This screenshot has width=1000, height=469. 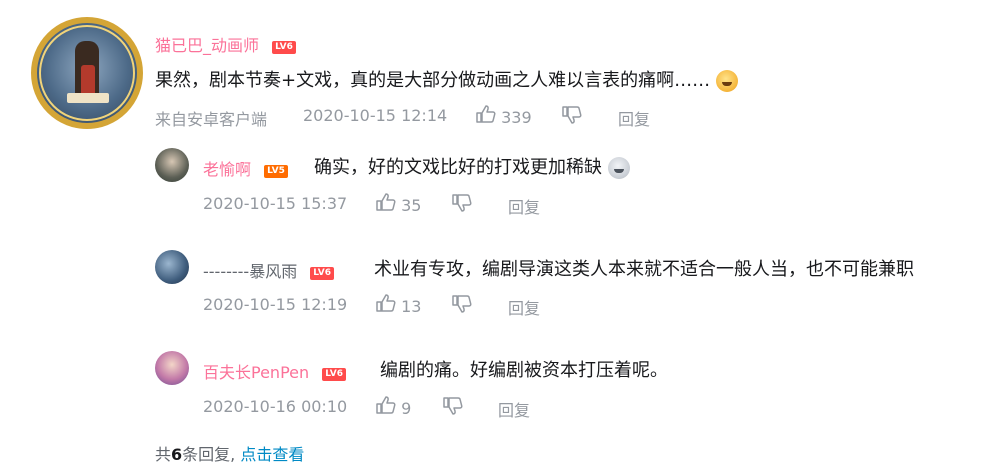 I want to click on like-button: 339, so click(x=504, y=116).